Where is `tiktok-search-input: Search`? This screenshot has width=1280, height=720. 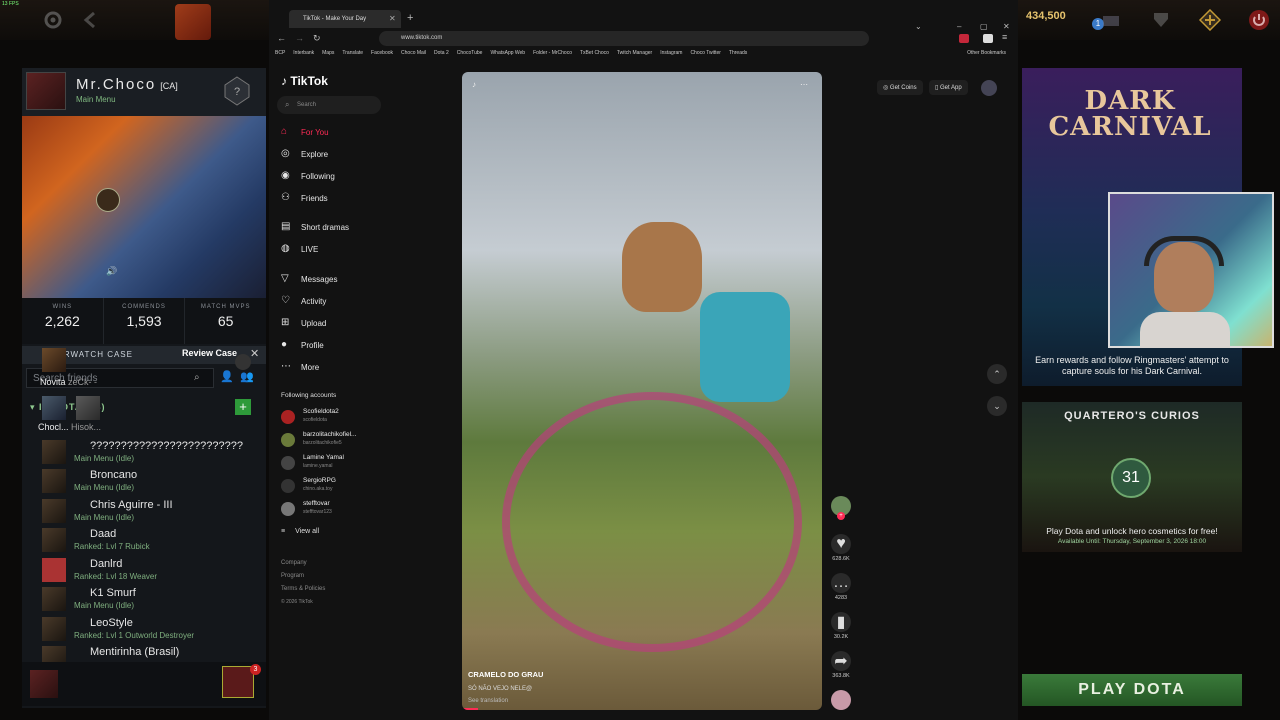 tiktok-search-input: Search is located at coordinates (329, 105).